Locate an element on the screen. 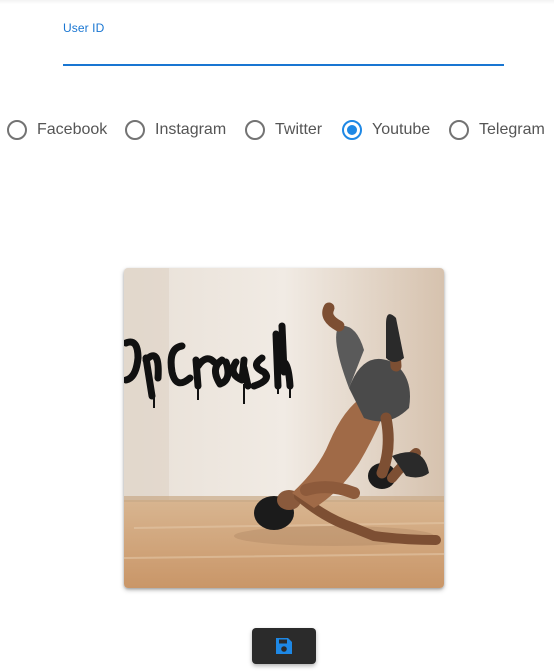 The width and height of the screenshot is (554, 671). radio-telegram: Telegram is located at coordinates (497, 130).